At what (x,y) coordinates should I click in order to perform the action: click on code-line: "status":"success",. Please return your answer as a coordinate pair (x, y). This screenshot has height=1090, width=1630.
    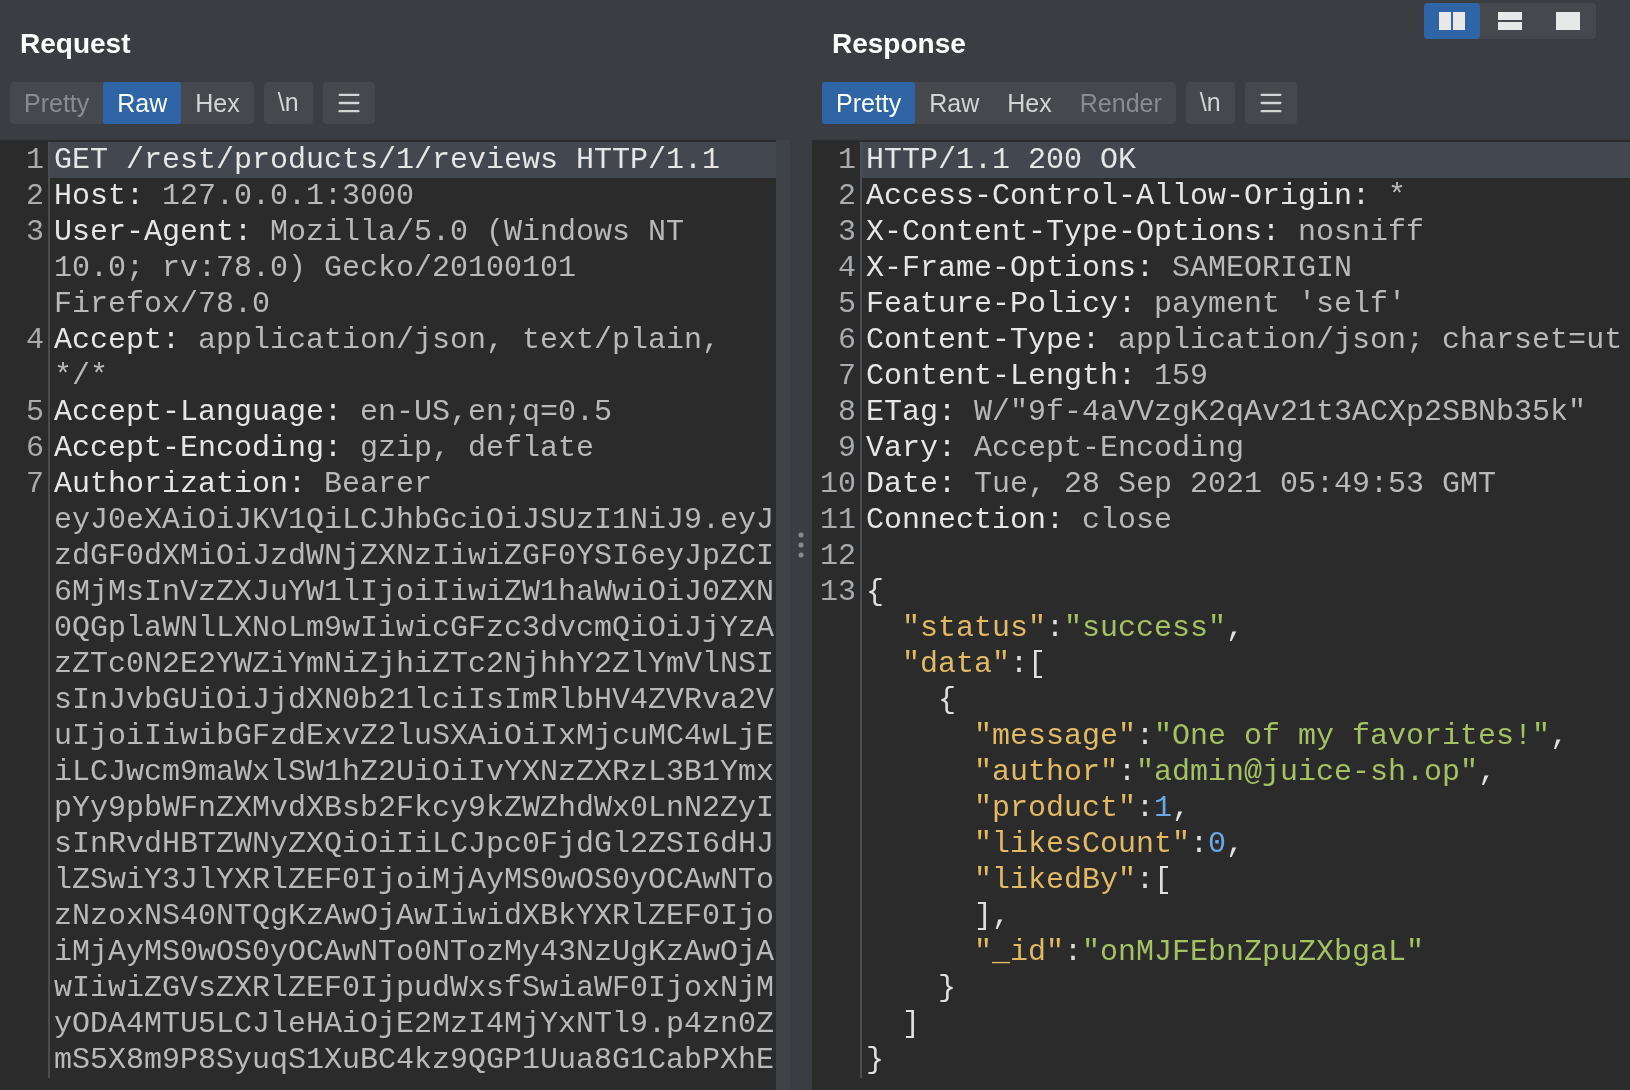
    Looking at the image, I should click on (1073, 628).